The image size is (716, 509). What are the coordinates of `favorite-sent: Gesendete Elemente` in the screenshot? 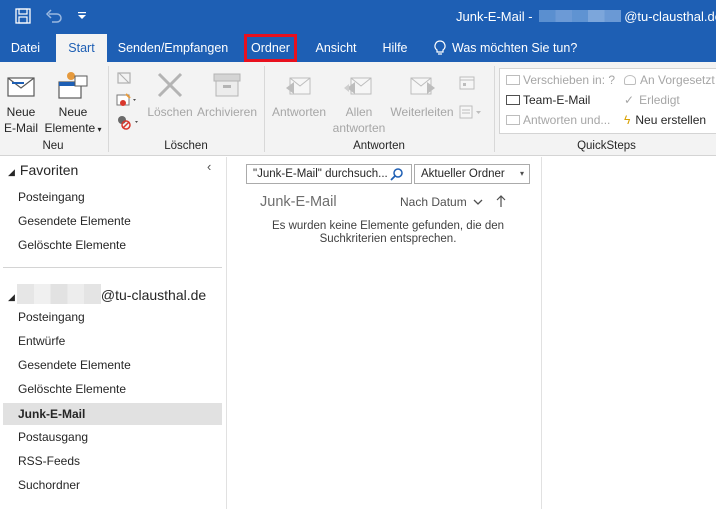 It's located at (74, 221).